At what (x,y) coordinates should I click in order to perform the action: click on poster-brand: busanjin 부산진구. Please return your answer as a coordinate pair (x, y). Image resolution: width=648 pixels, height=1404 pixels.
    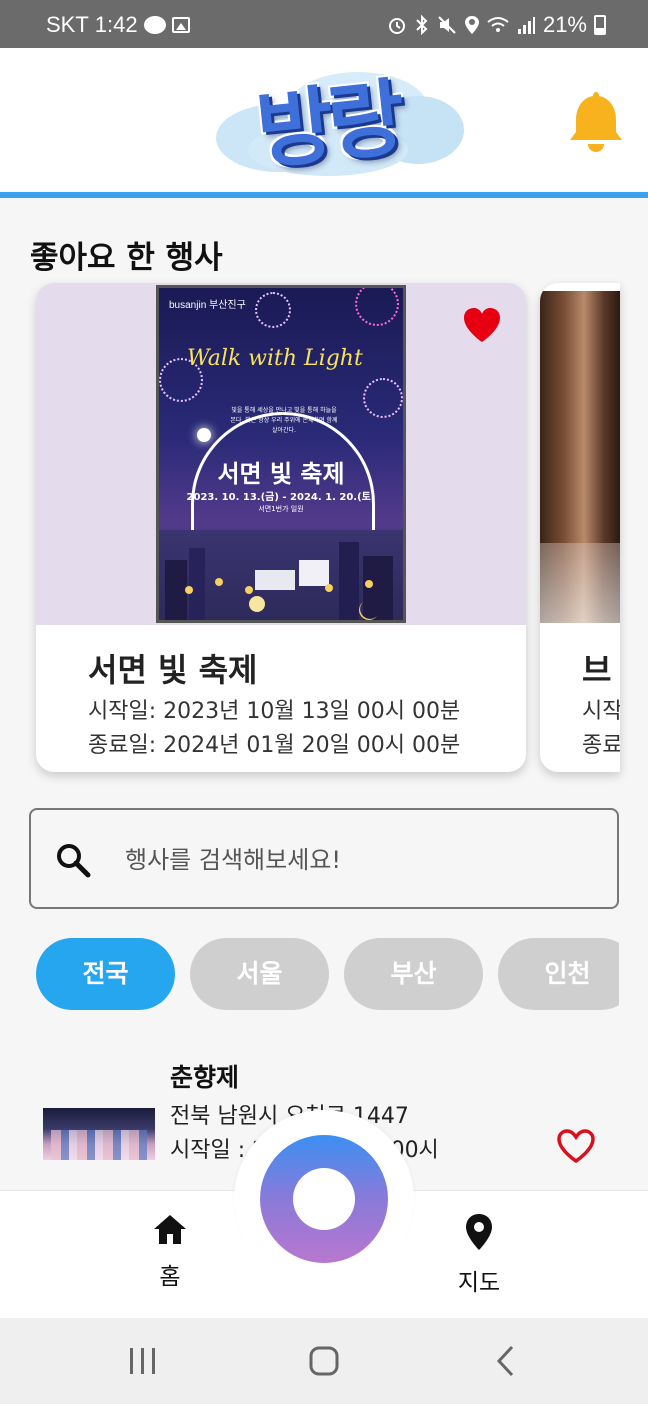
    Looking at the image, I should click on (207, 305).